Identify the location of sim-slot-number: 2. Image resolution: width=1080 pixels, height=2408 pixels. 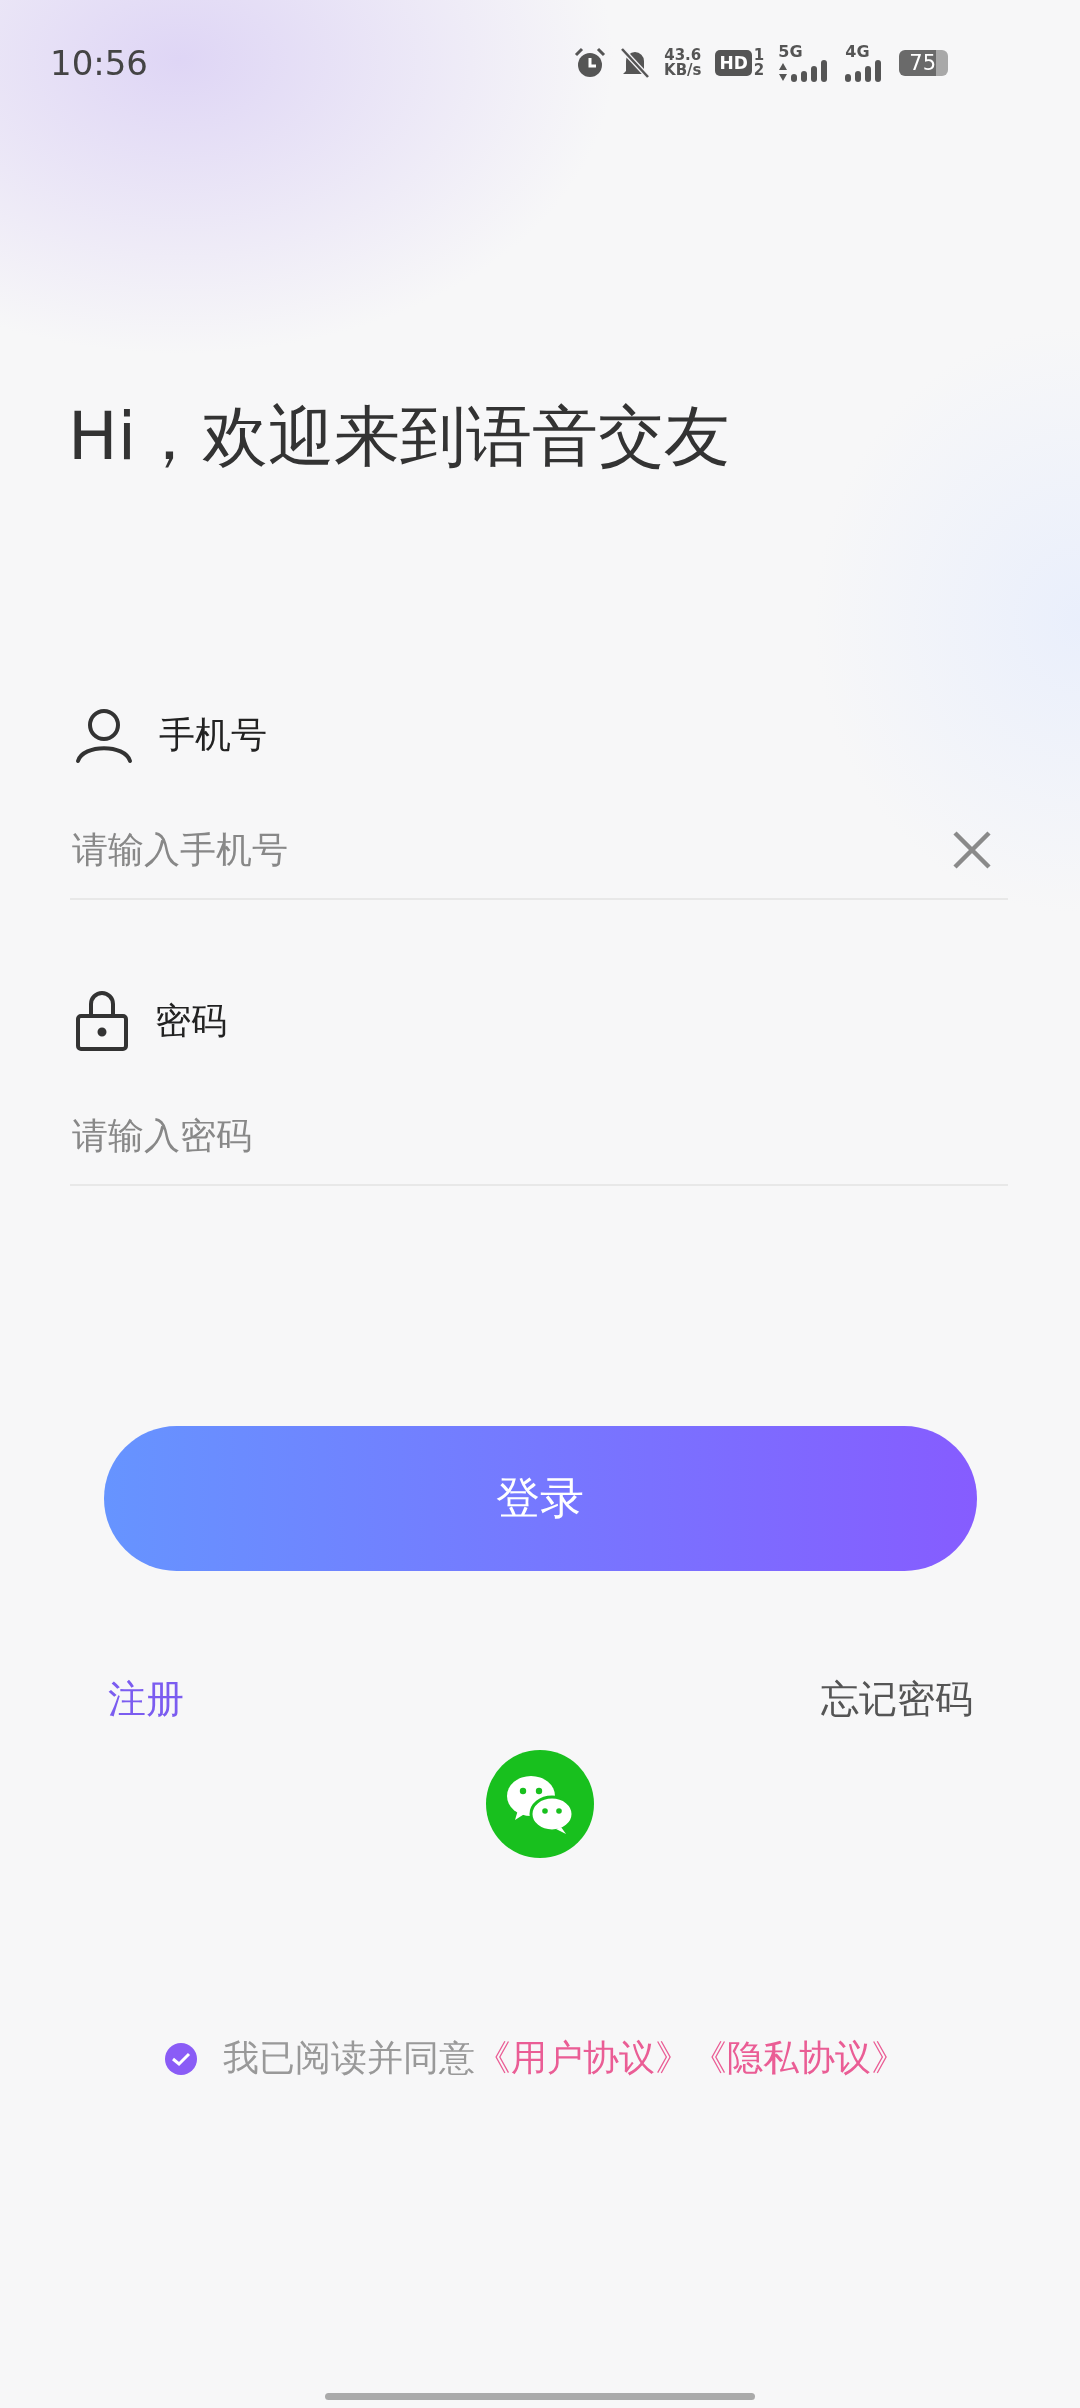
(759, 70).